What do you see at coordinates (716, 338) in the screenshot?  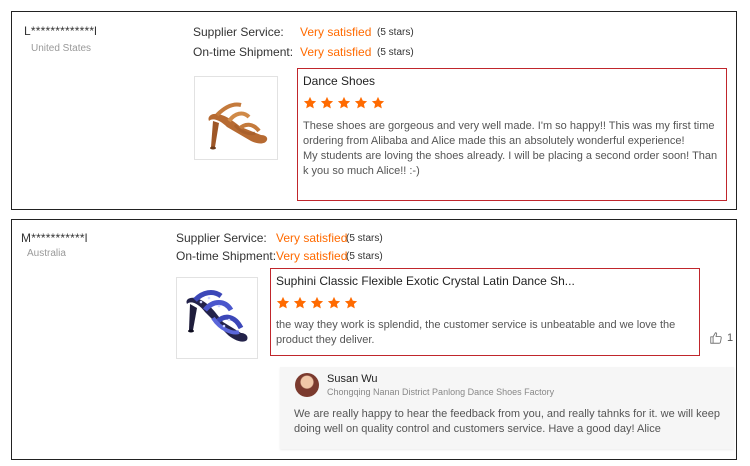 I see `thumbs-up-icon` at bounding box center [716, 338].